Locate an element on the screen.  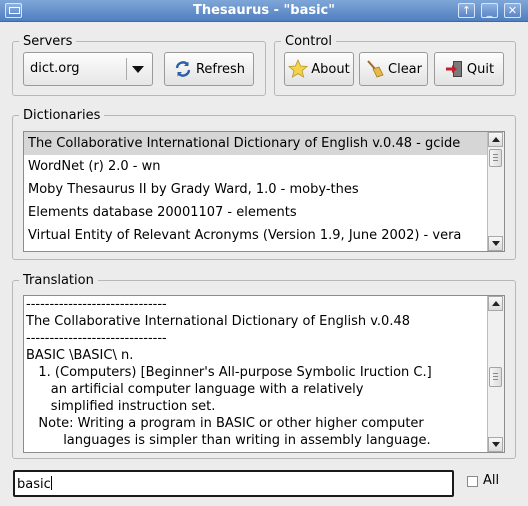
close-button: ✕ is located at coordinates (512, 10).